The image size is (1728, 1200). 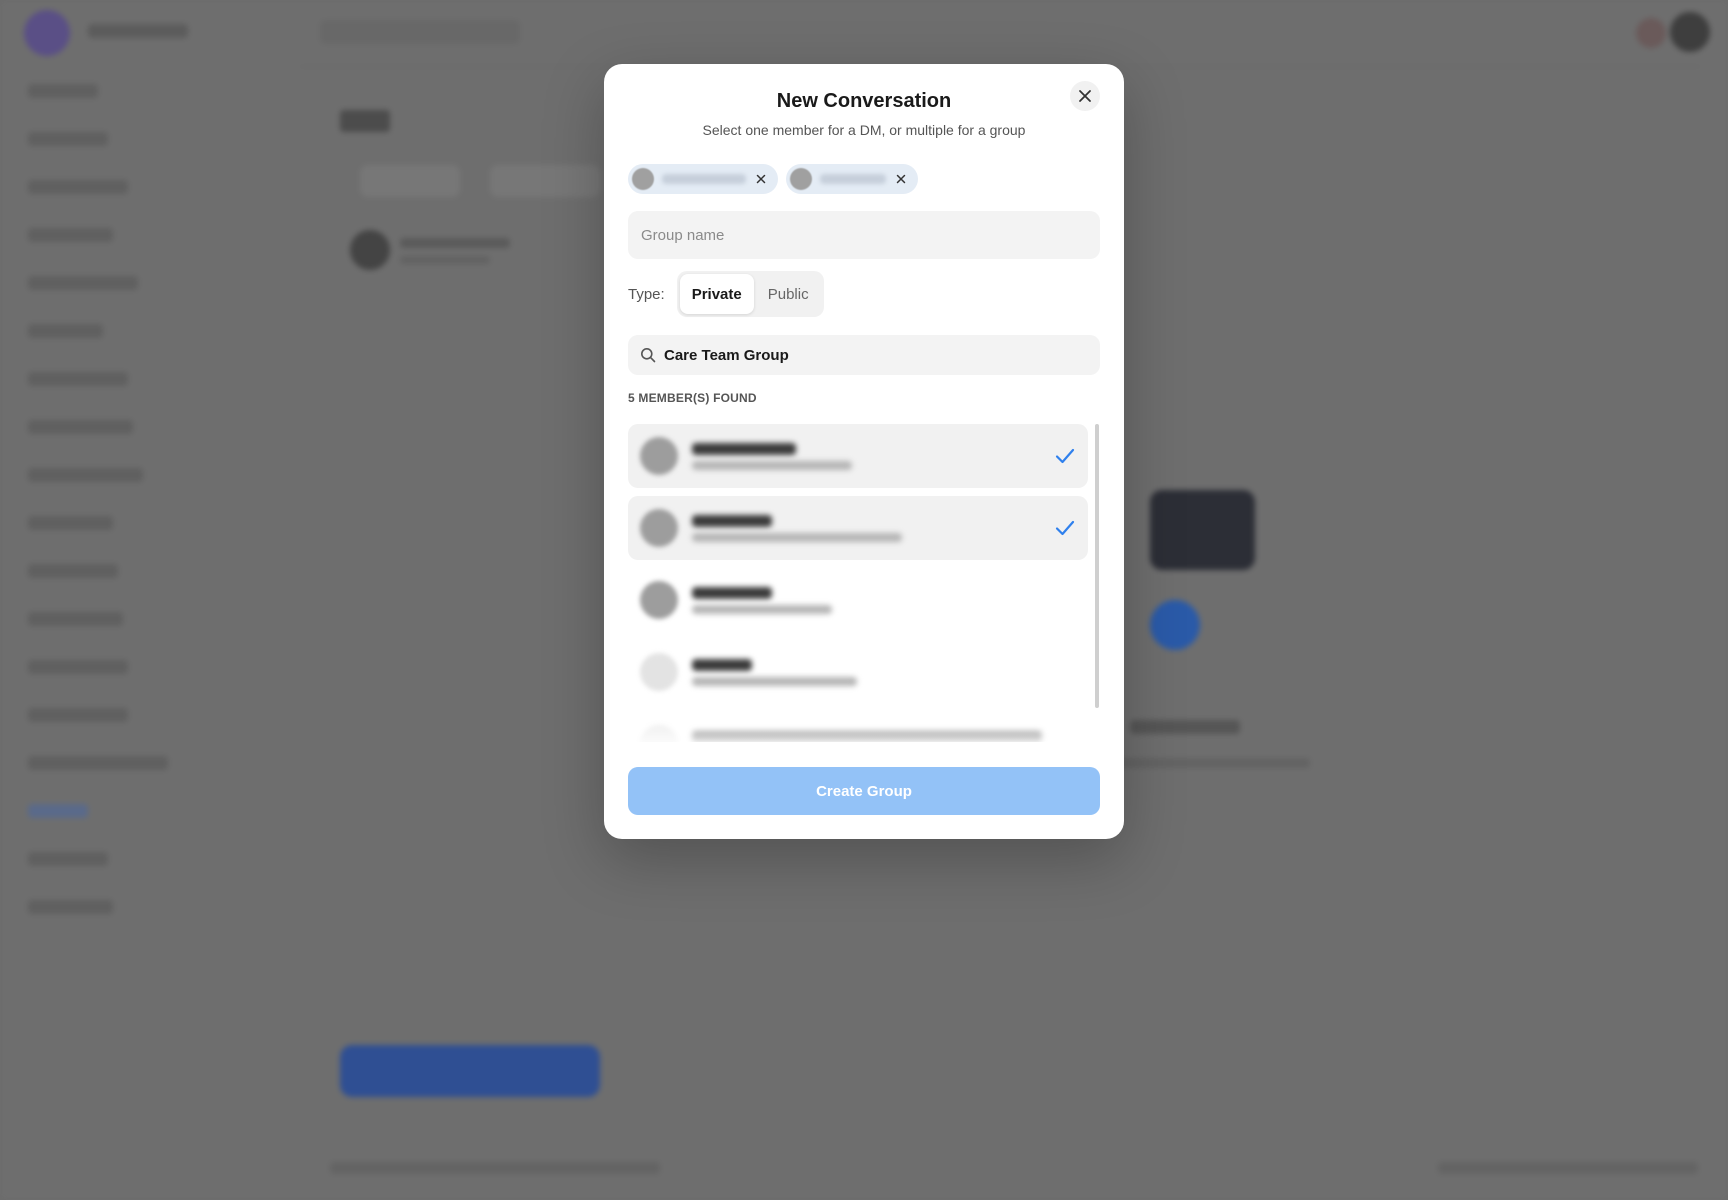 I want to click on close-button, so click(x=1085, y=96).